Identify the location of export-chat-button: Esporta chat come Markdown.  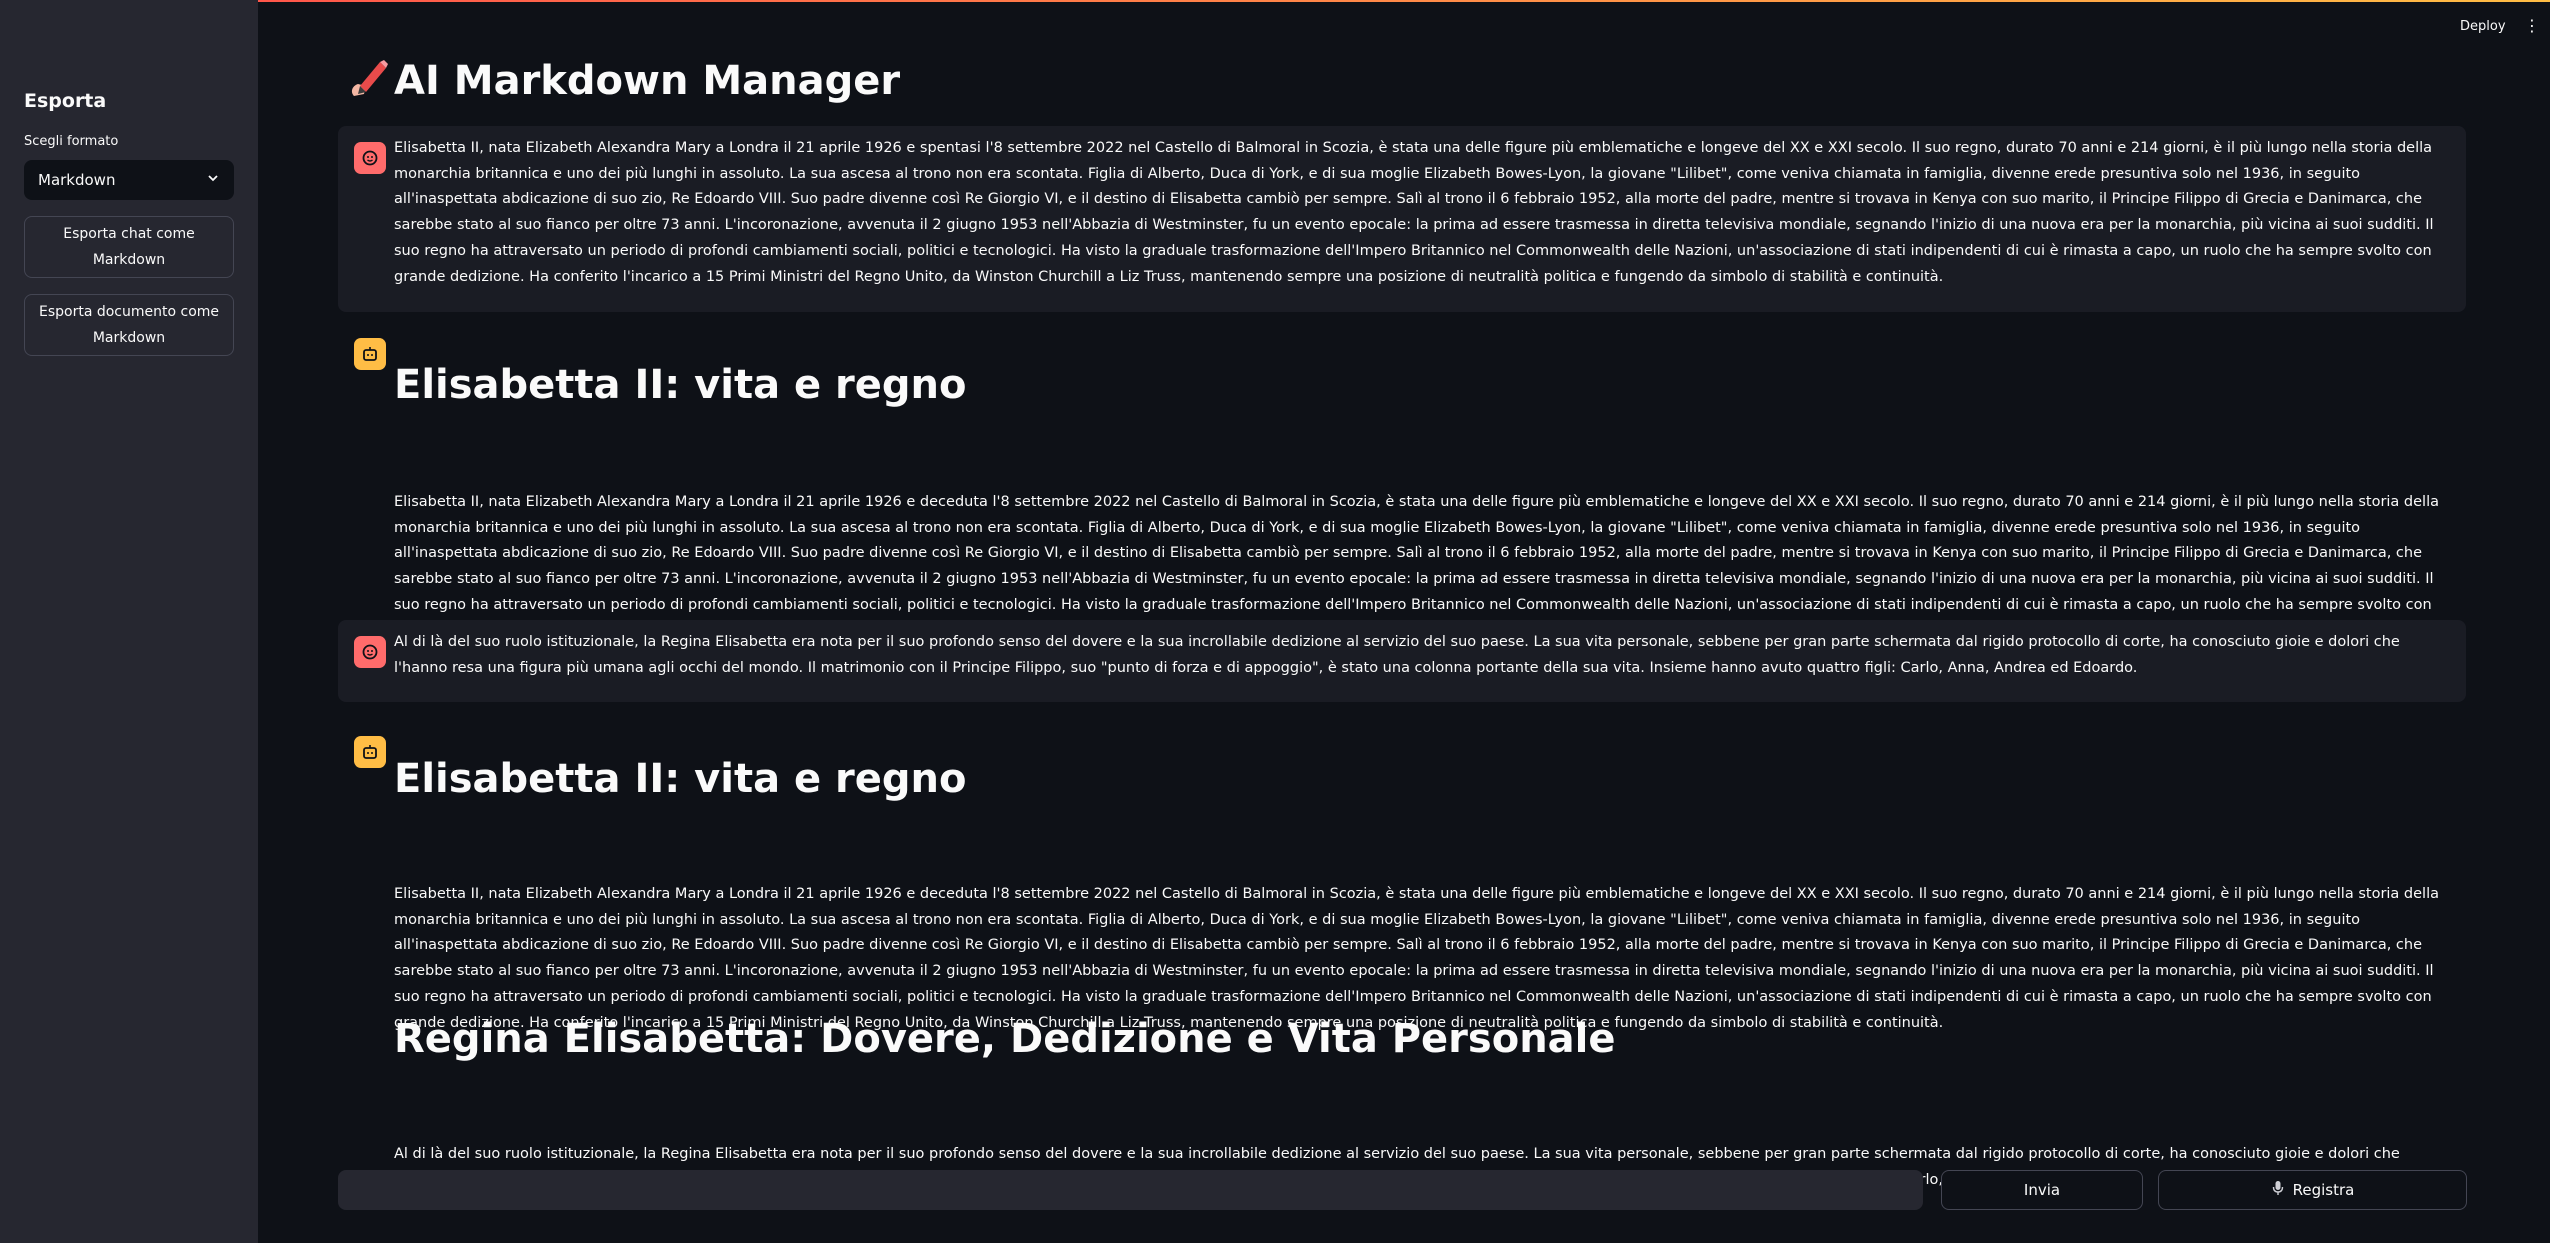
(129, 247).